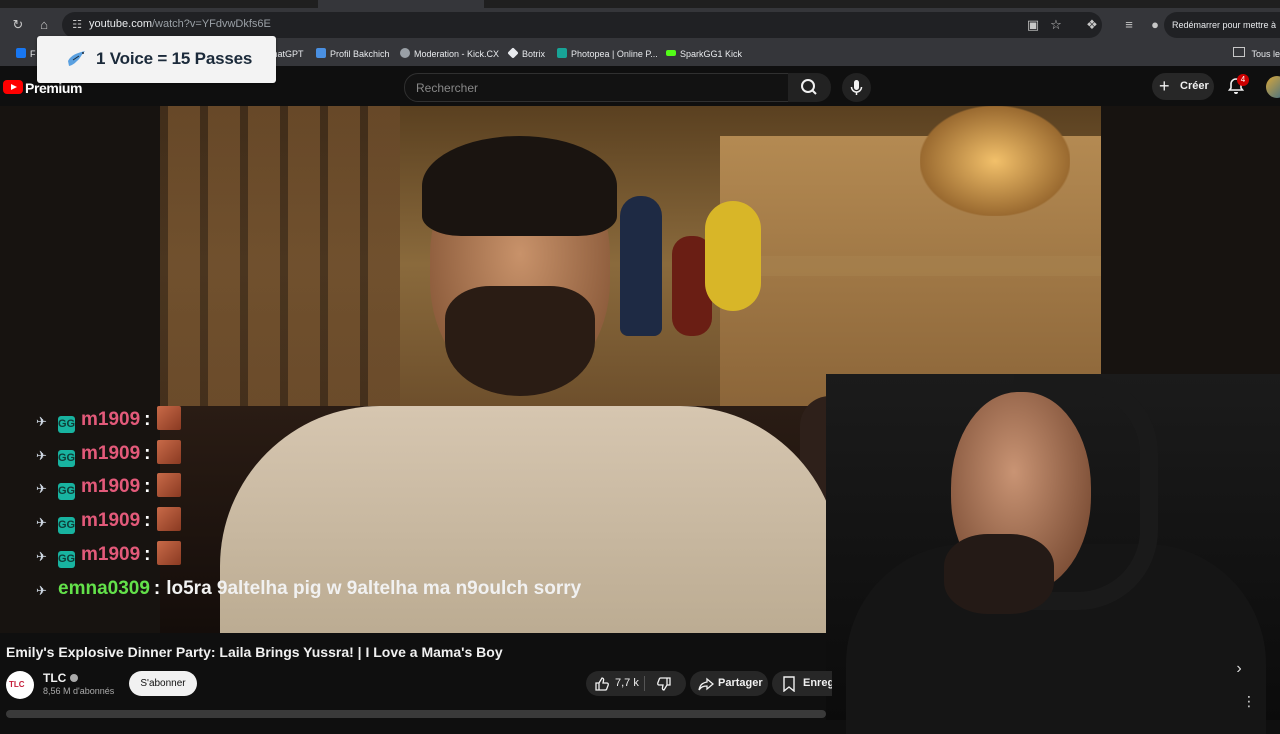  I want to click on channel-name-link: TLC, so click(61, 678).